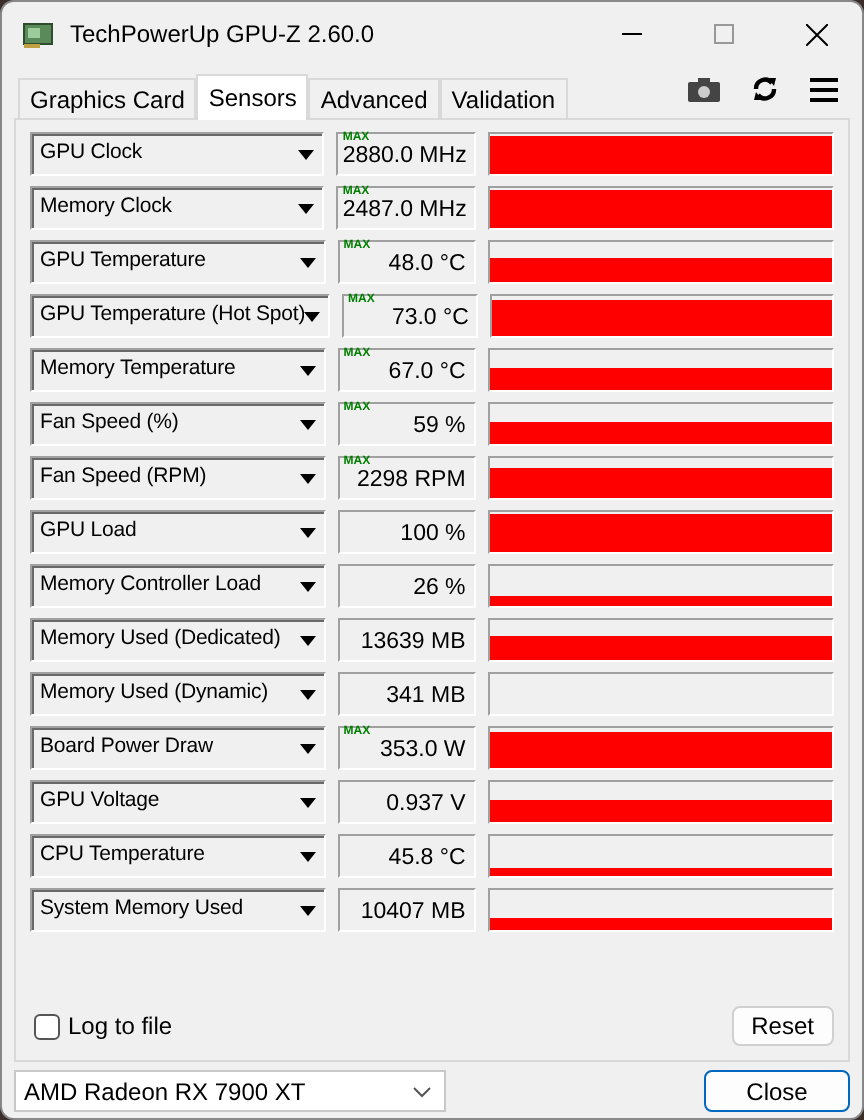  What do you see at coordinates (178, 424) in the screenshot?
I see `sensor-select: Fan Speed (%)` at bounding box center [178, 424].